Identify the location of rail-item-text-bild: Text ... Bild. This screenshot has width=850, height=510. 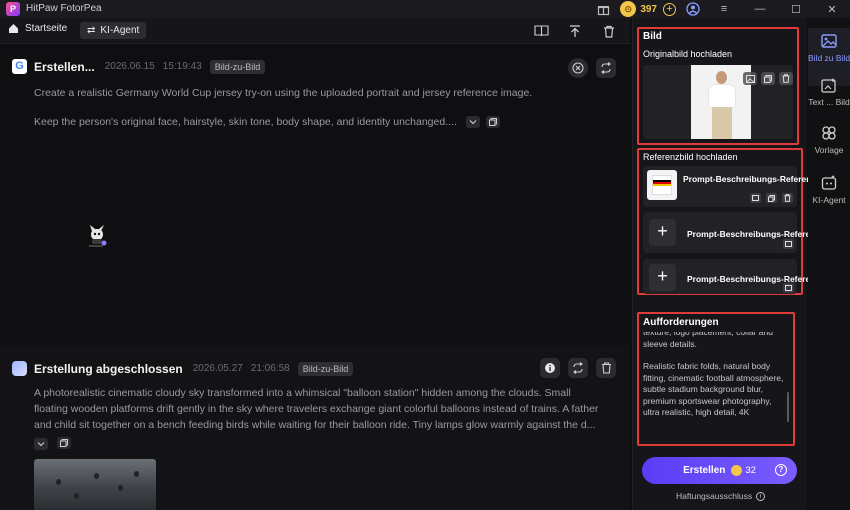
(829, 98).